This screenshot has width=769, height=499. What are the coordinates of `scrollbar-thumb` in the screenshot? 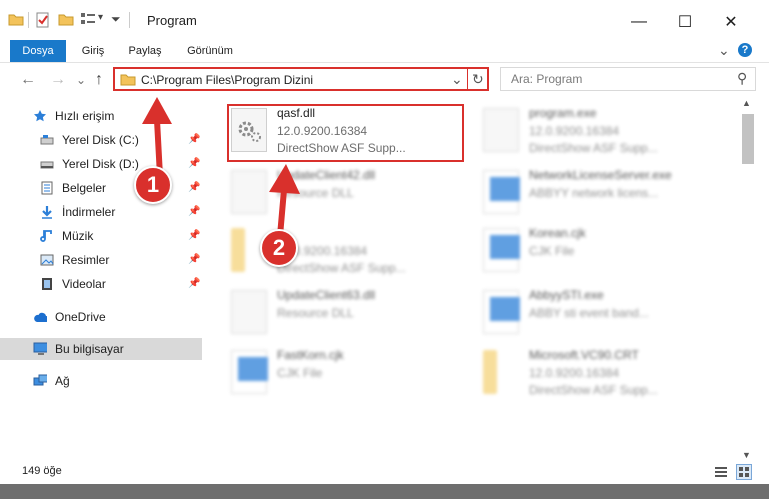 It's located at (748, 139).